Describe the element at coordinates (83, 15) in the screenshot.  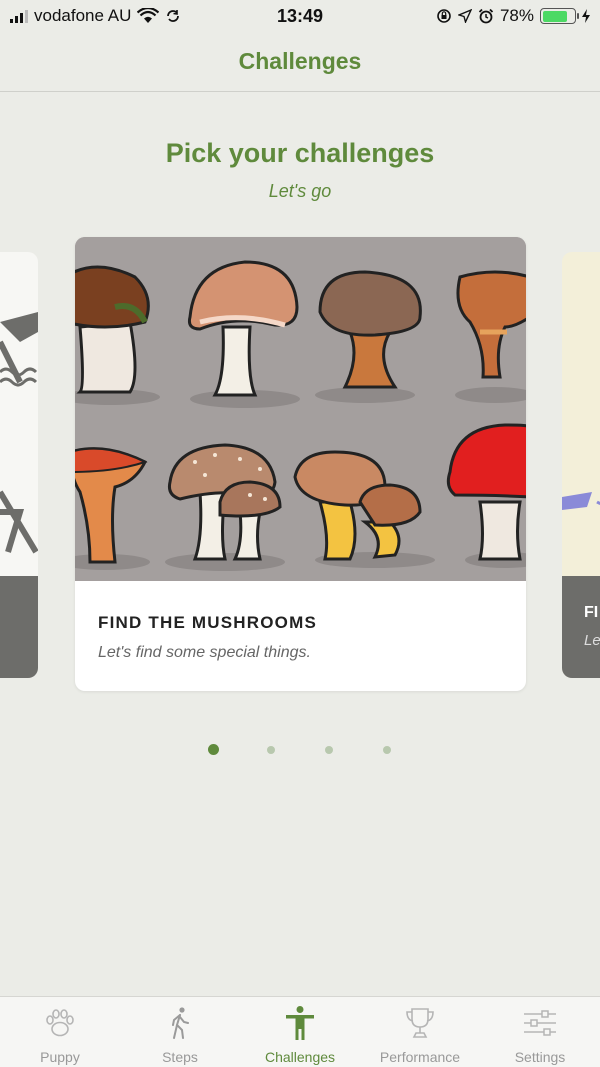
I see `carrier-name: vodafone AU` at that location.